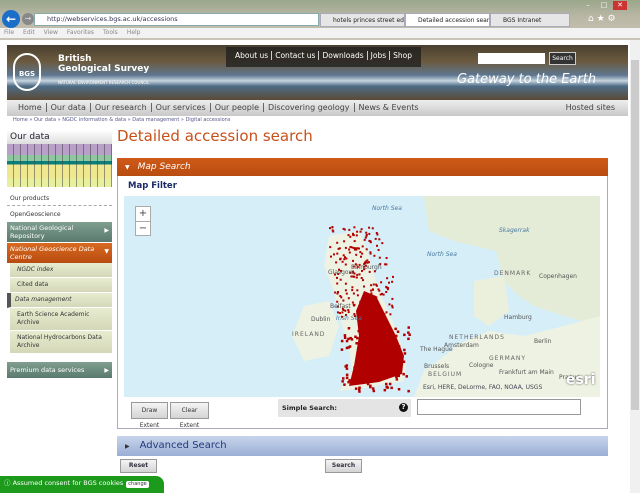 Image resolution: width=640 pixels, height=493 pixels. What do you see at coordinates (343, 55) in the screenshot?
I see `link-downloads: Downloads` at bounding box center [343, 55].